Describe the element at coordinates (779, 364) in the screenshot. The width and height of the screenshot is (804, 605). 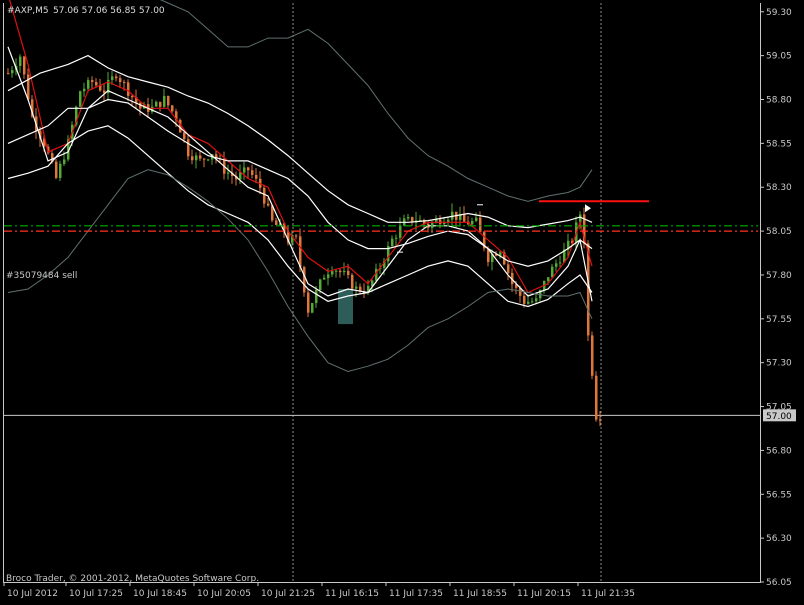
I see `y-tick-label: 57.30` at that location.